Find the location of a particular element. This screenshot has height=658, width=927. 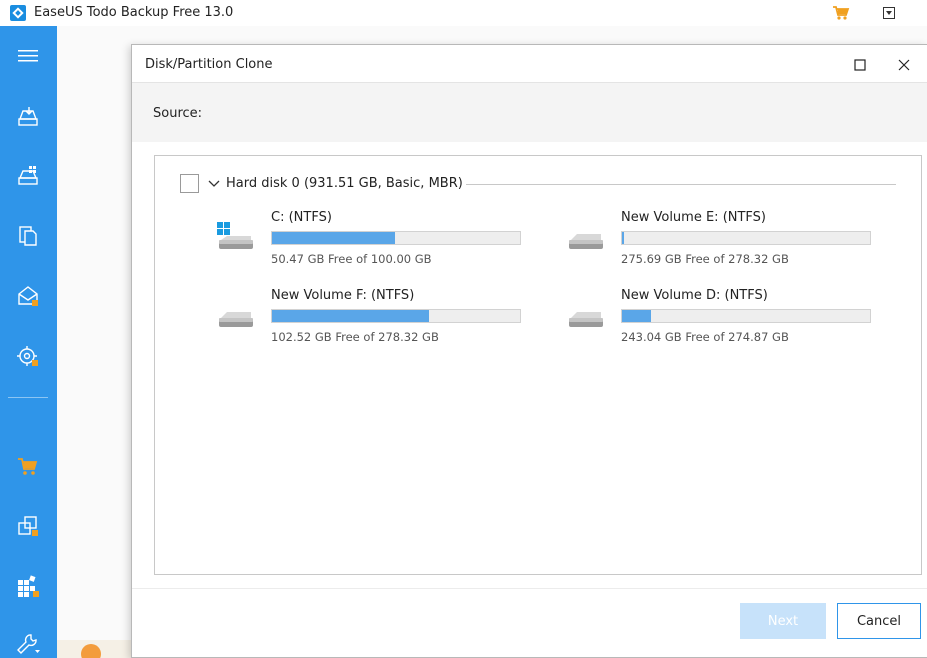

mail-backup-icon is located at coordinates (28, 296).